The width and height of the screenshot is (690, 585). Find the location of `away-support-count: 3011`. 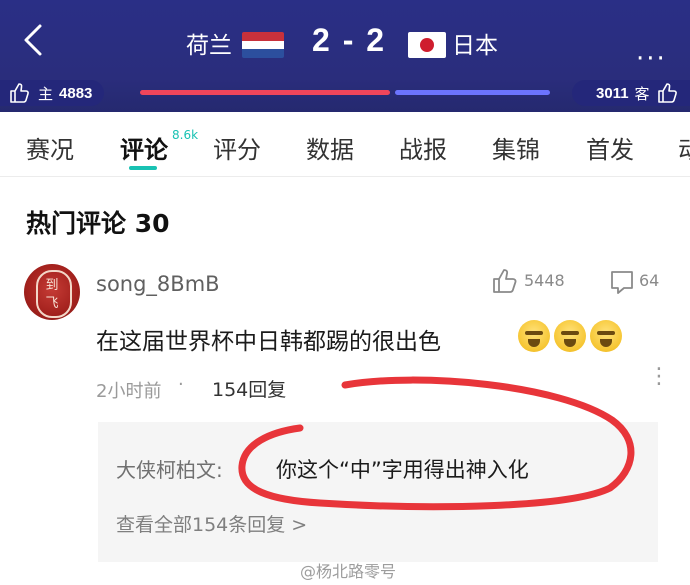

away-support-count: 3011 is located at coordinates (612, 93).